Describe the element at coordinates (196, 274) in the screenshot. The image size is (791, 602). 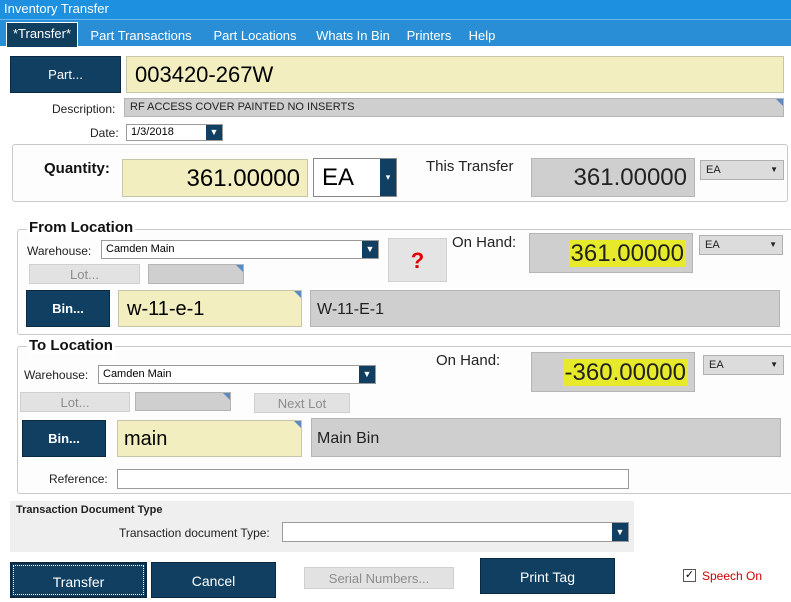
I see `from-lot-field` at that location.